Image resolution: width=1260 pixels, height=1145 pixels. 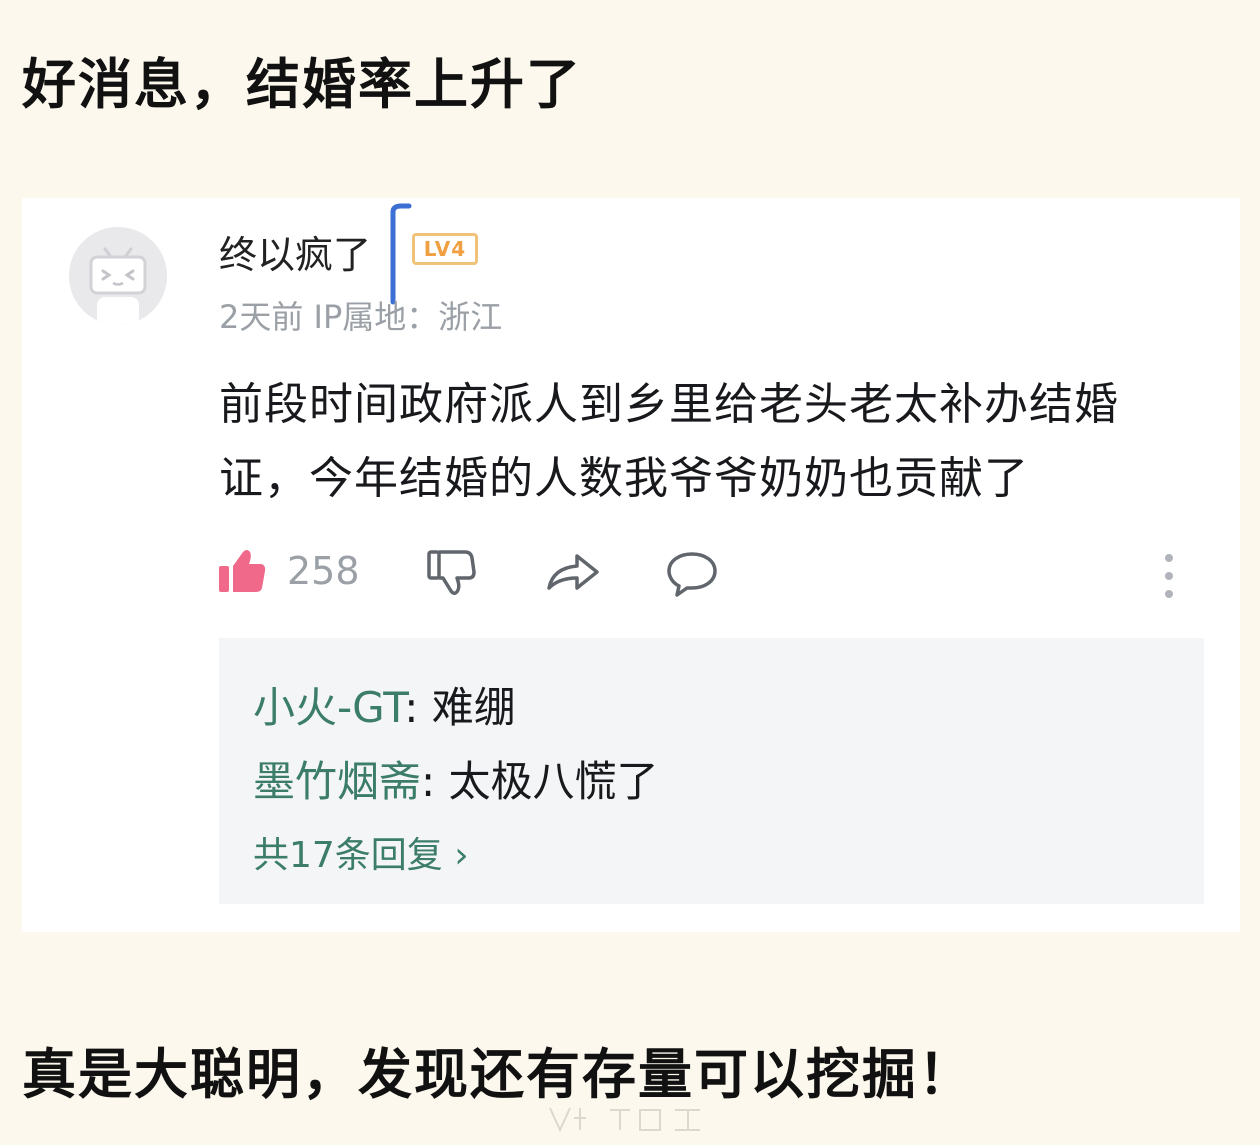 I want to click on share-icon, so click(x=573, y=572).